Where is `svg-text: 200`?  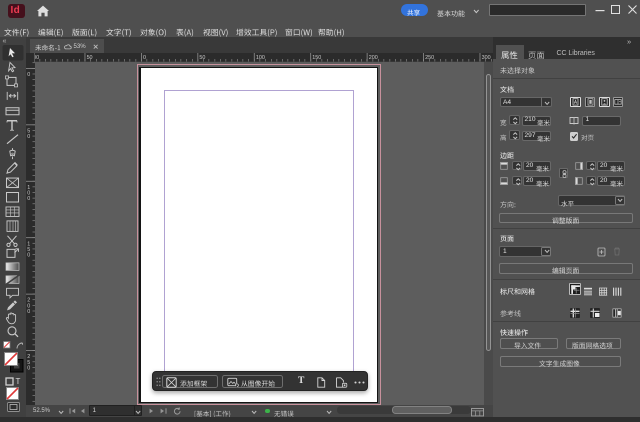
svg-text: 200 is located at coordinates (373, 58).